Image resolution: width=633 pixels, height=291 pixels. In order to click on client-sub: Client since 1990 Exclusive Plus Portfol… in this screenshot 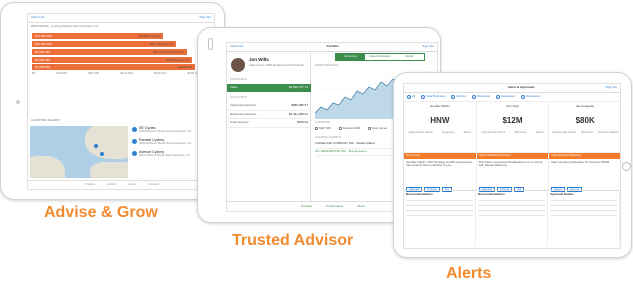, I will do `click(277, 65)`.